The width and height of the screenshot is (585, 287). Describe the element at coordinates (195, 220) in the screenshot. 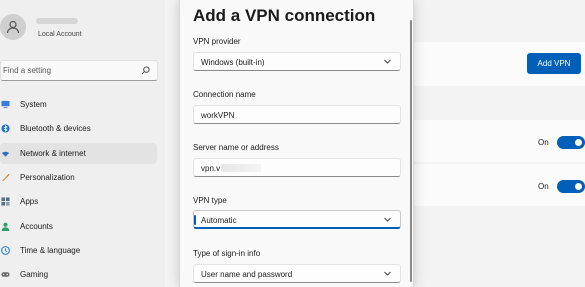

I see `focus-indicator` at that location.